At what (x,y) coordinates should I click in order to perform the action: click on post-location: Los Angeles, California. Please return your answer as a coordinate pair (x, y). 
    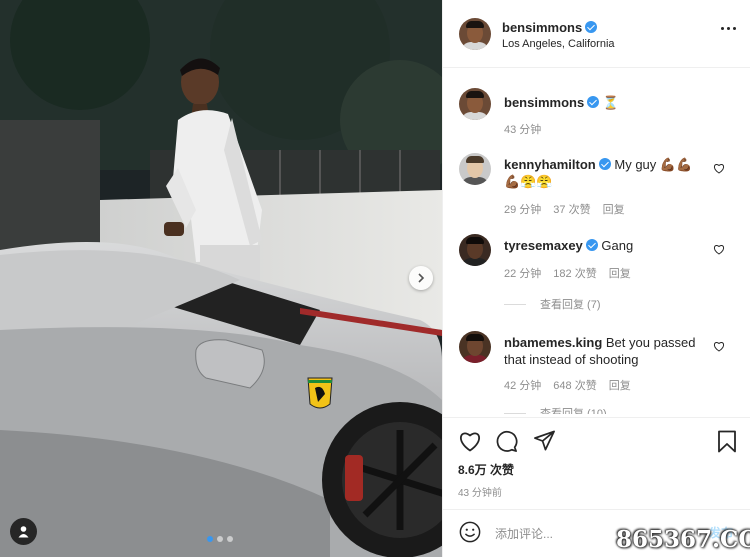
    Looking at the image, I should click on (558, 44).